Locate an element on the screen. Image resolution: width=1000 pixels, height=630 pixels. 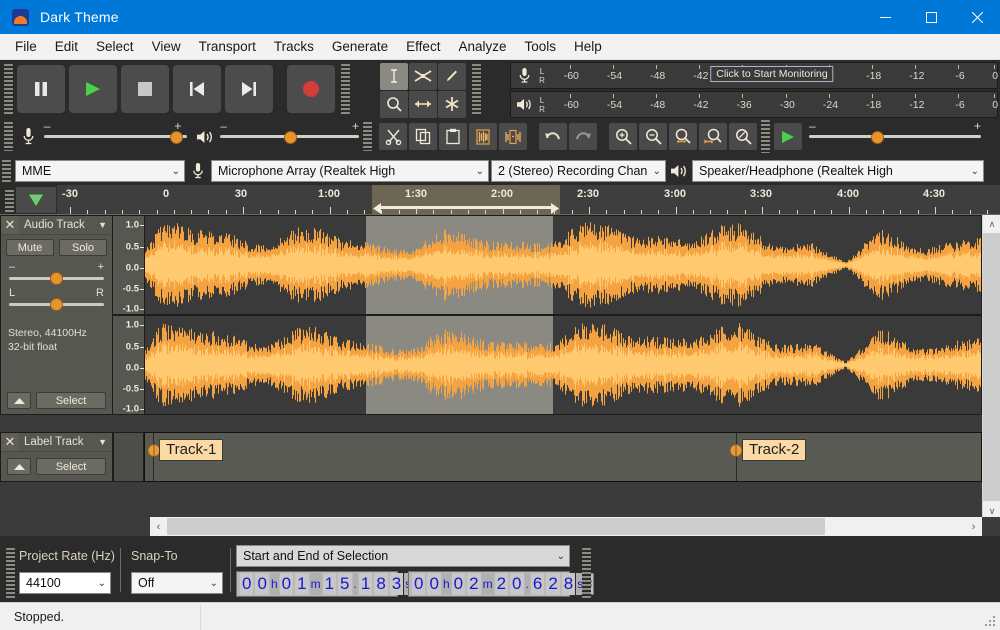
horizontal-scroll-thumb is located at coordinates (496, 526).